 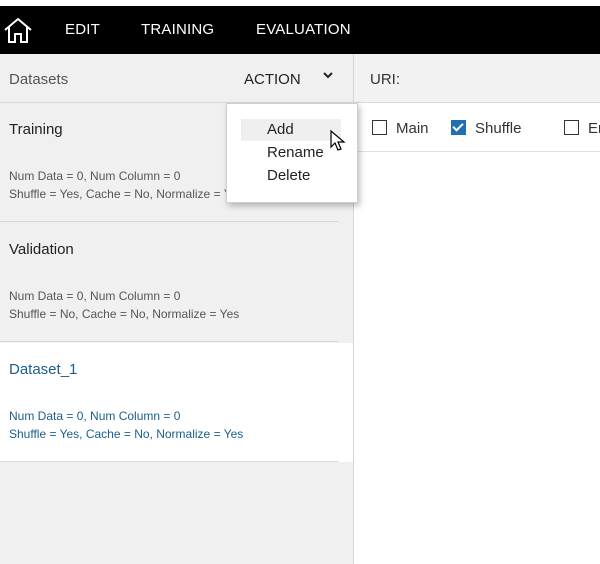 I want to click on extra-checkbox, so click(x=571, y=127).